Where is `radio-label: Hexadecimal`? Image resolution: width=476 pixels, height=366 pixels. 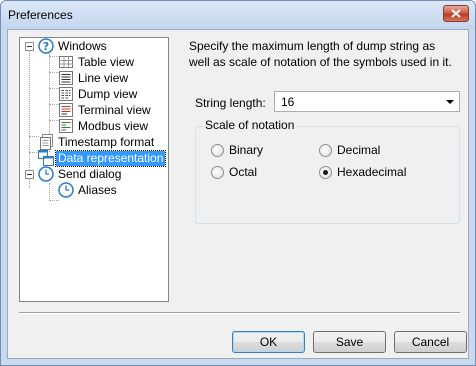
radio-label: Hexadecimal is located at coordinates (372, 172).